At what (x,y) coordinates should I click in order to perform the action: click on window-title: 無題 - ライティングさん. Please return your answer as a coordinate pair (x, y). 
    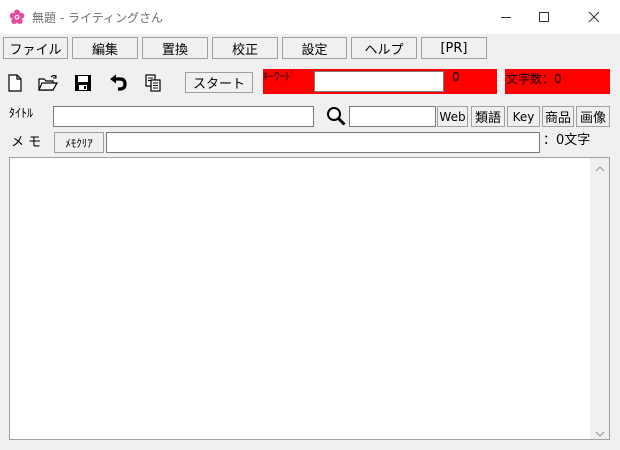
    Looking at the image, I should click on (97, 18).